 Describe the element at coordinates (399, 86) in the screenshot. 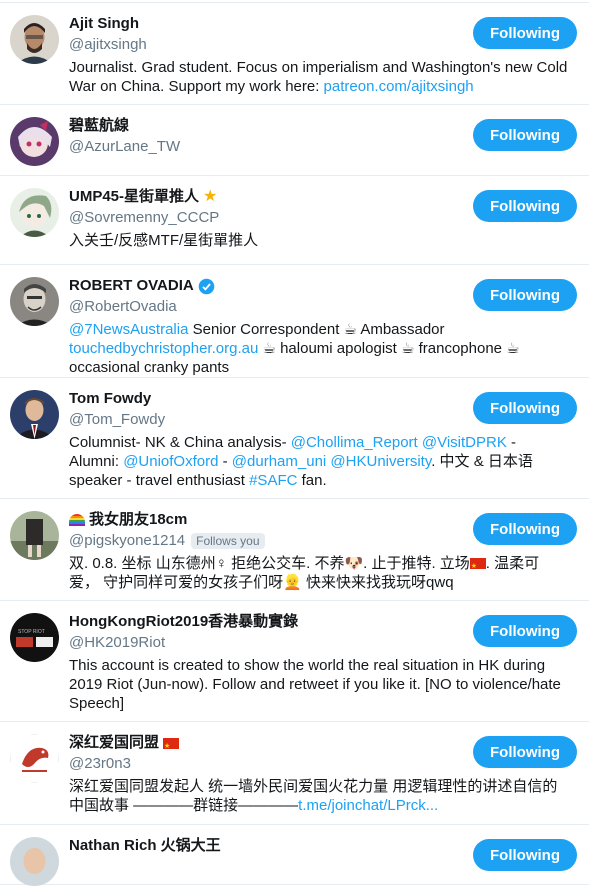

I see `bio-link: patreon.com/ajitxsingh` at that location.